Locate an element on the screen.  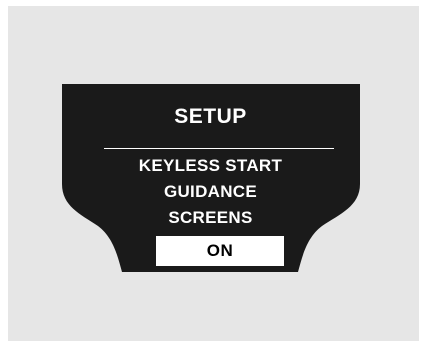
title-divider is located at coordinates (219, 148).